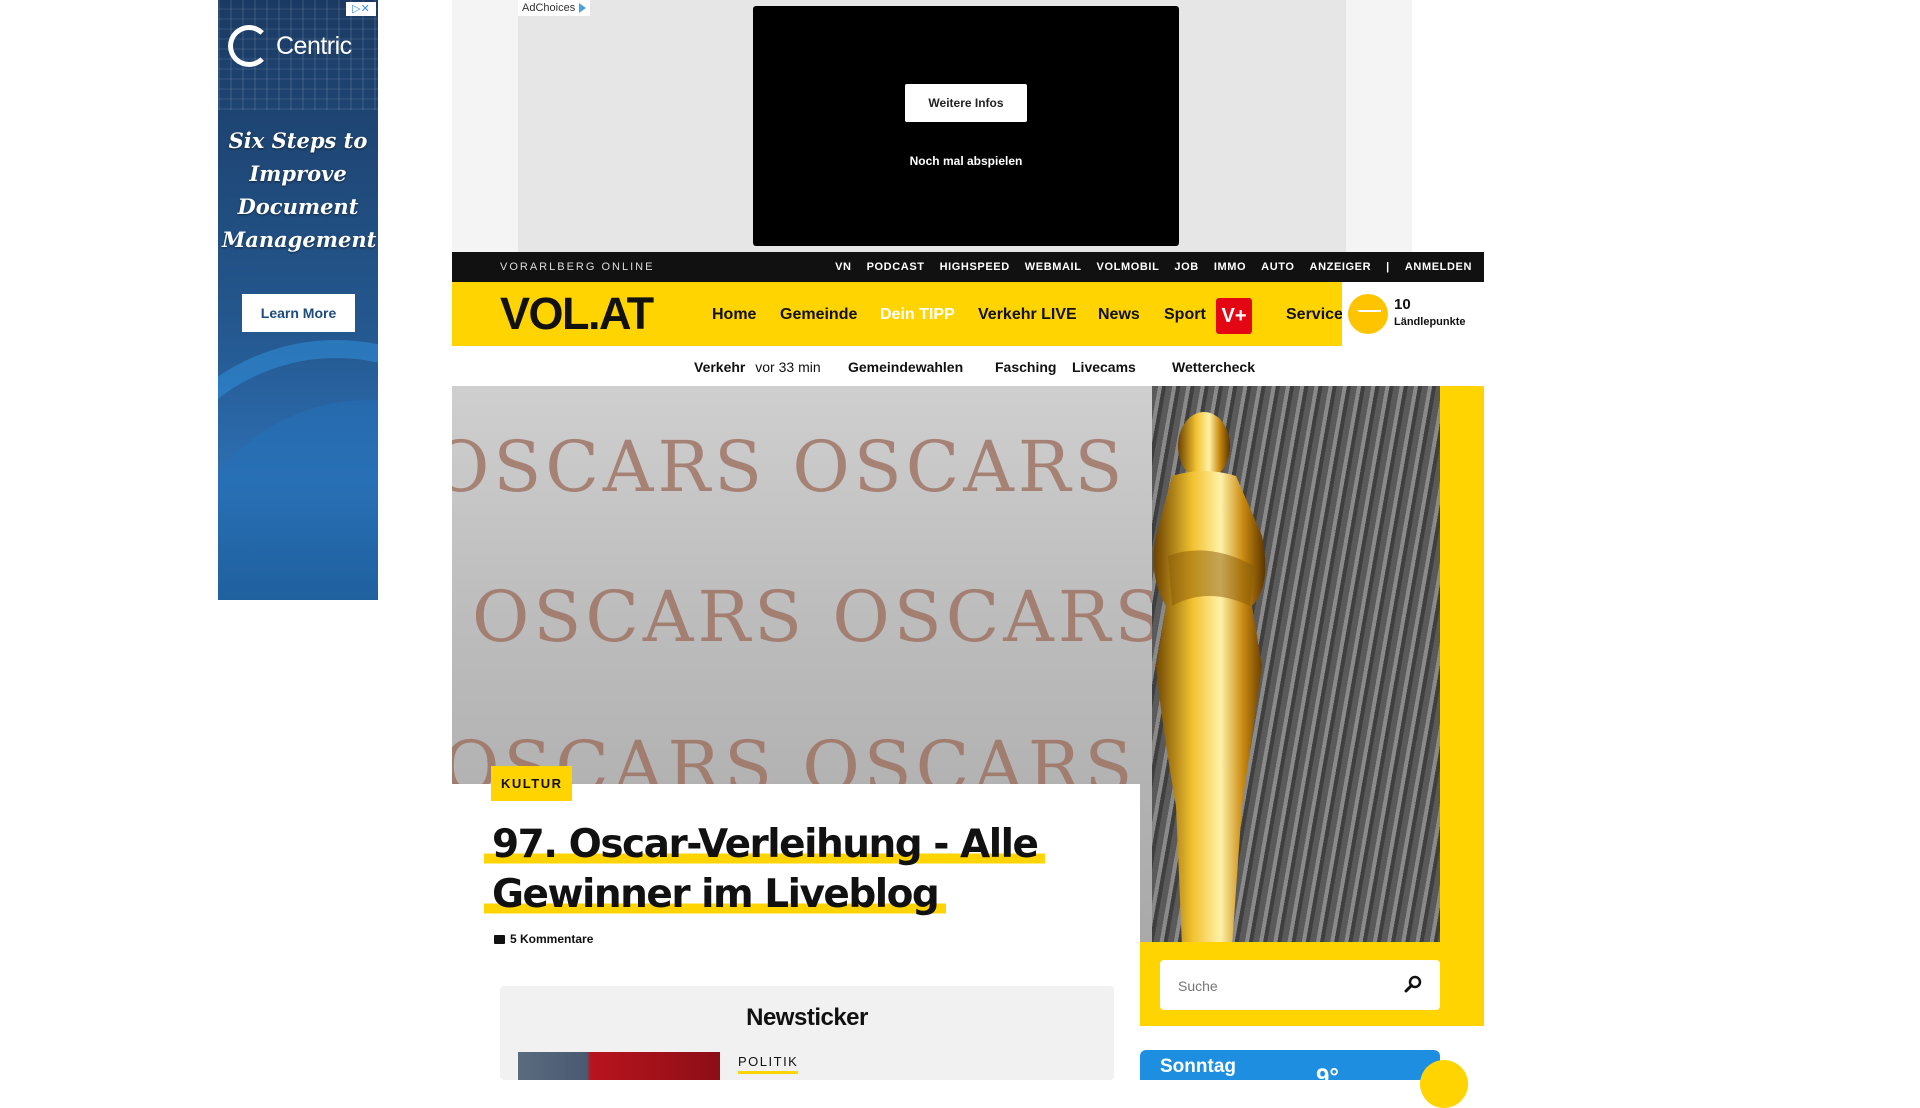 Image resolution: width=1920 pixels, height=1108 pixels. Describe the element at coordinates (1277, 267) in the screenshot. I see `link-auto: AUTO` at that location.